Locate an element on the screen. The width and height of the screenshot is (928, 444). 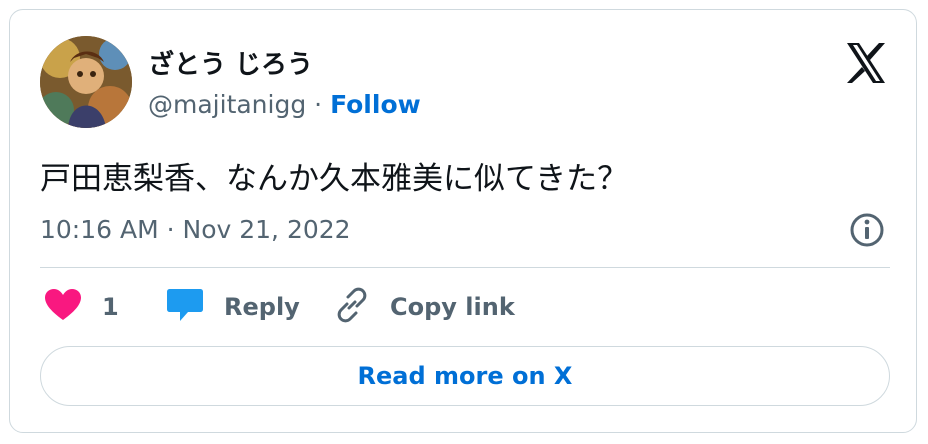
heart-icon is located at coordinates (63, 307).